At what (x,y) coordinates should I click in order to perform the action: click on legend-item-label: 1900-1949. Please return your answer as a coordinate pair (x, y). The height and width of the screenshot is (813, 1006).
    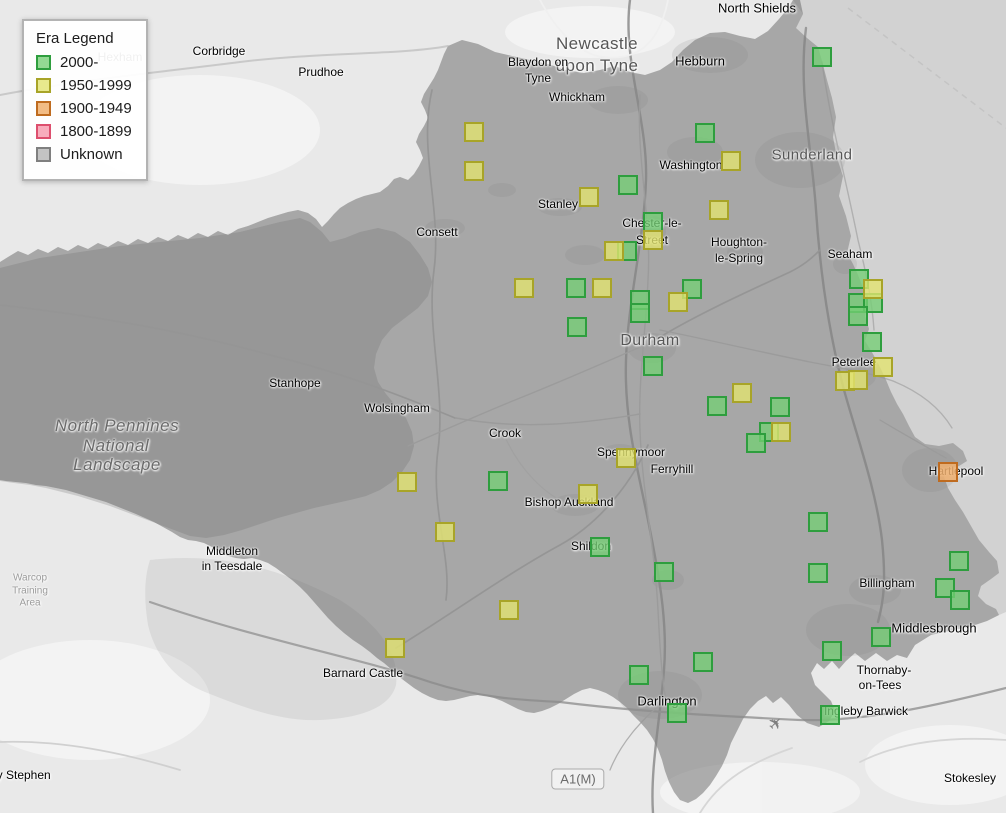
    Looking at the image, I should click on (96, 108).